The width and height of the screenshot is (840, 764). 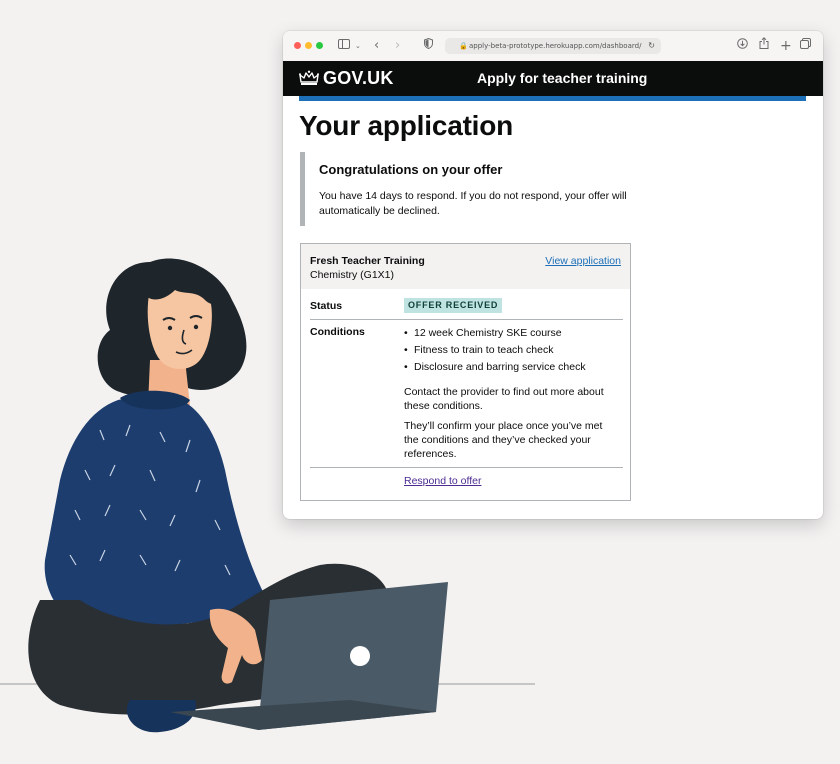 I want to click on chevron-down-icon: ⌄, so click(x=358, y=46).